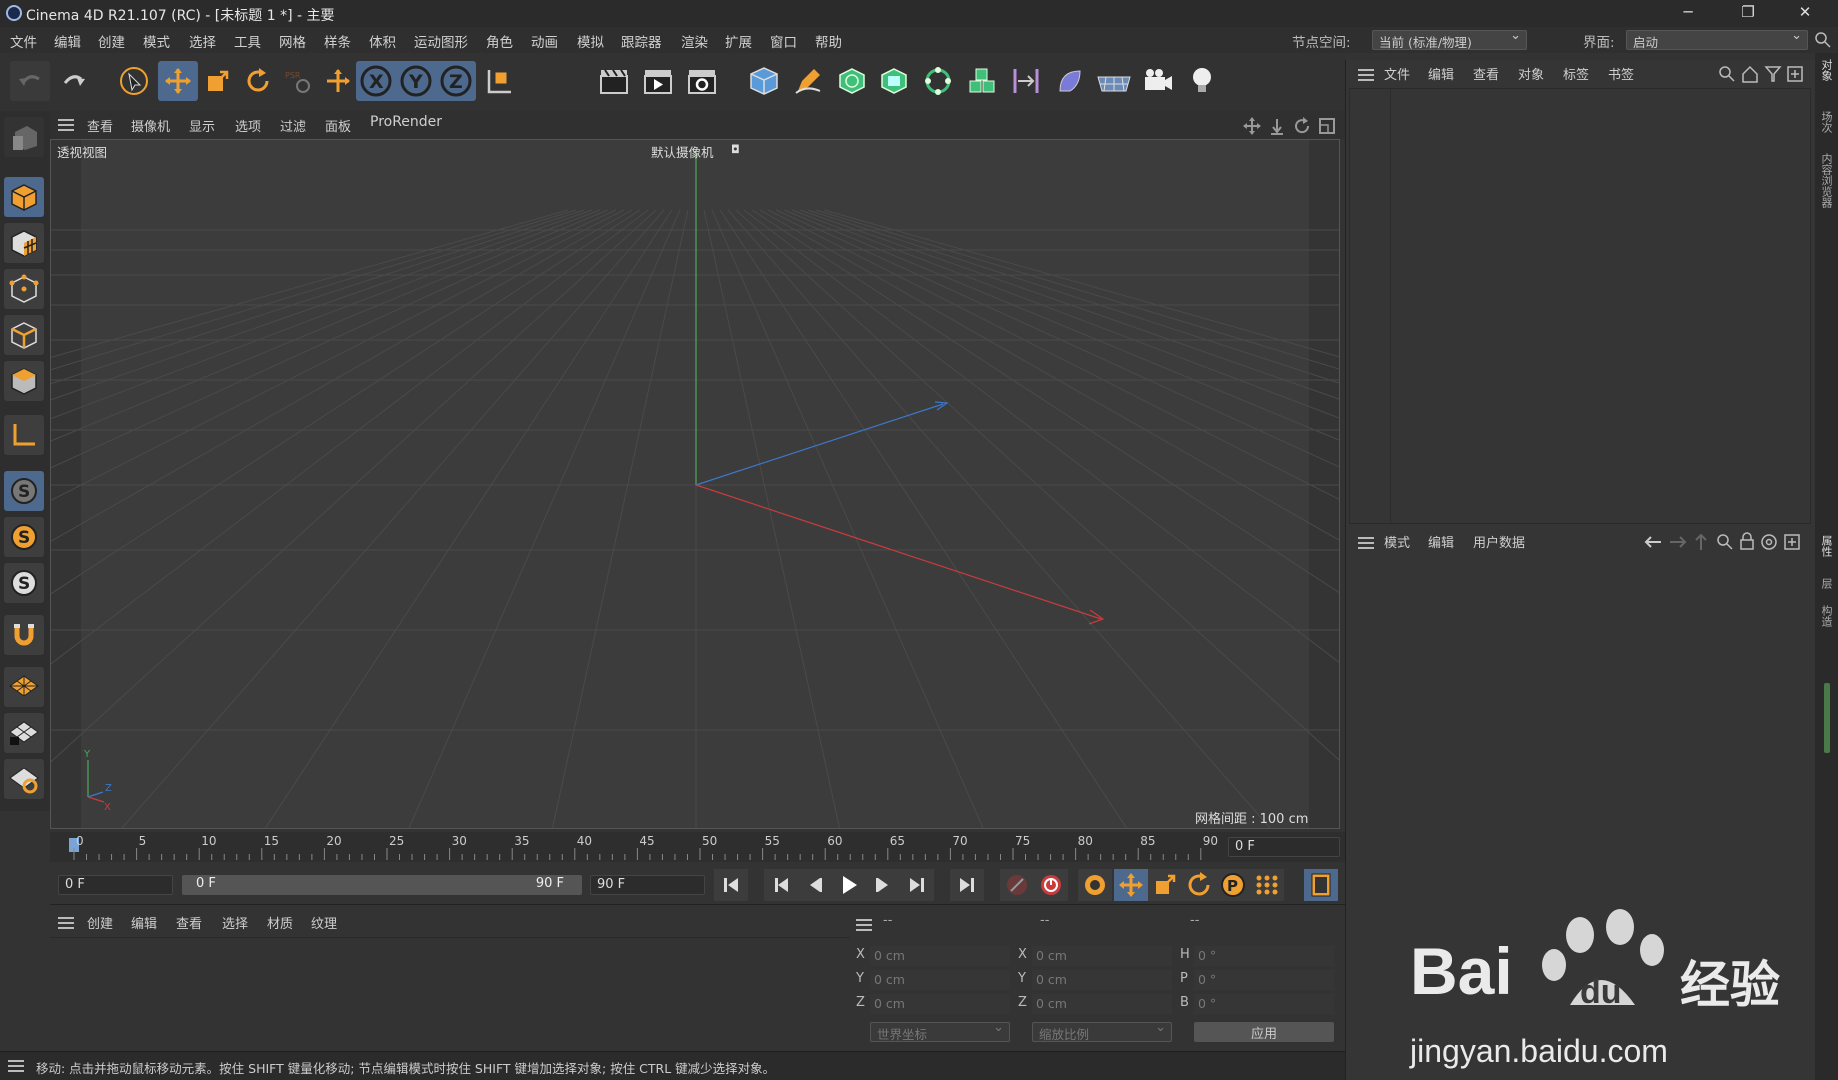 This screenshot has height=1080, width=1838. Describe the element at coordinates (1102, 1004) in the screenshot. I see `size-z-field: 0 cm` at that location.